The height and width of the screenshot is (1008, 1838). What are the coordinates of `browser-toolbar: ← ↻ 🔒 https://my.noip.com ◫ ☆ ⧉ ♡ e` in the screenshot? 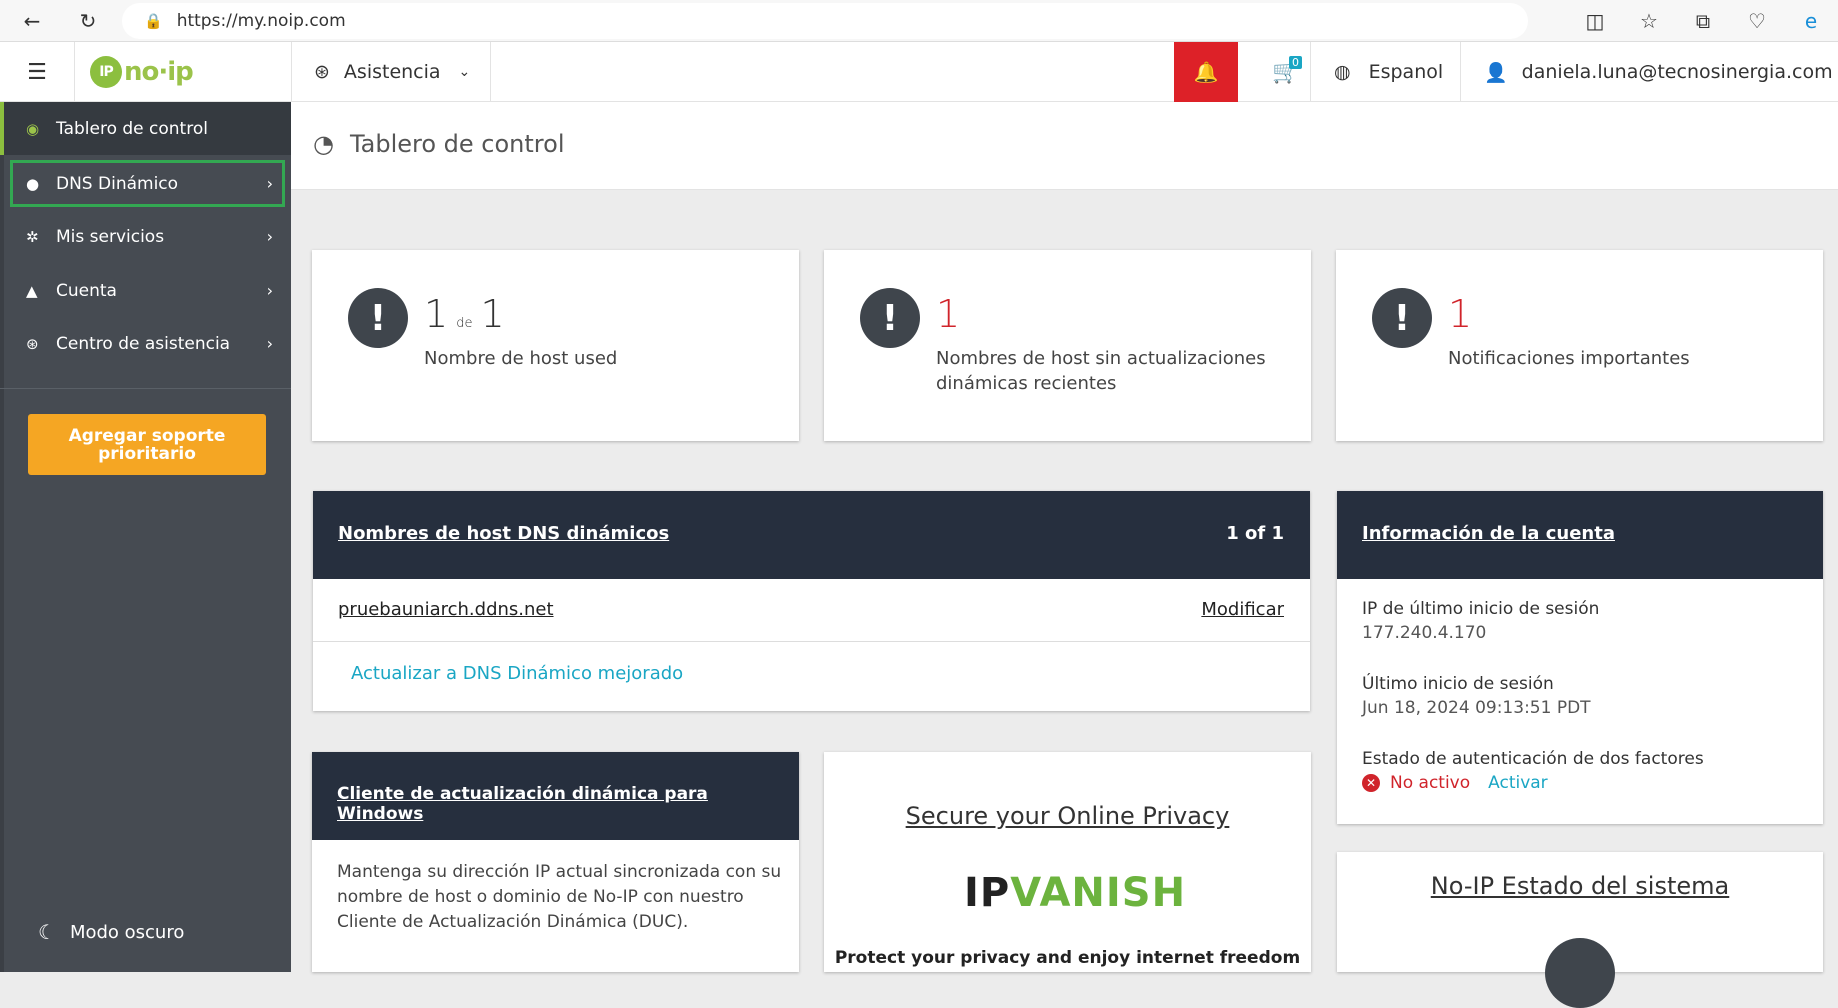 It's located at (919, 21).